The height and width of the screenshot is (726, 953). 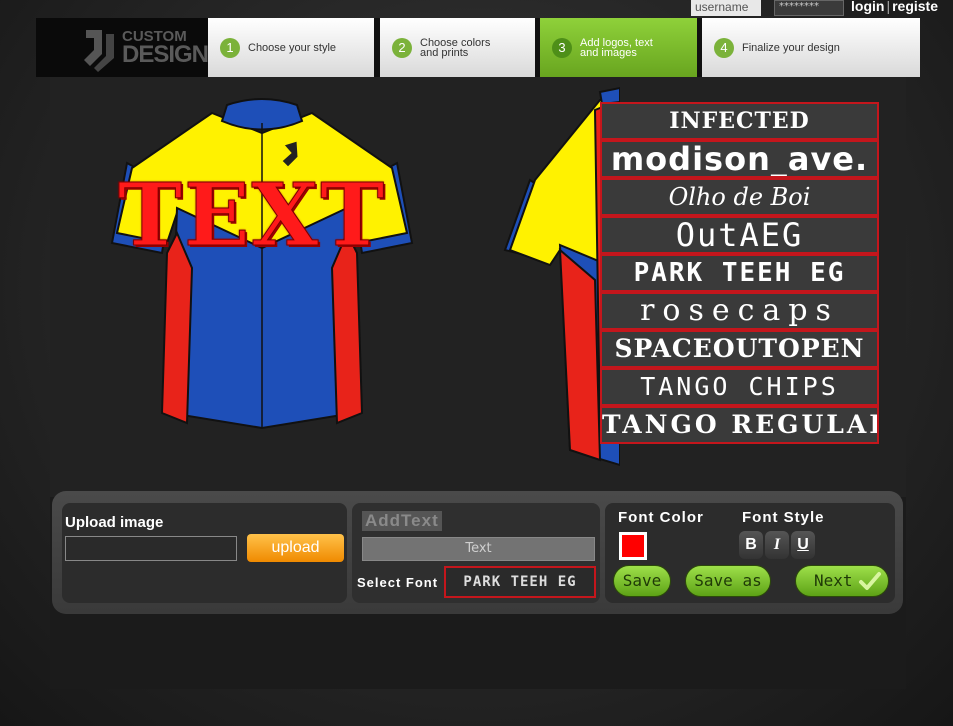 What do you see at coordinates (739, 349) in the screenshot?
I see `font-option-spaceoutopen: SPACEOUTOPEN` at bounding box center [739, 349].